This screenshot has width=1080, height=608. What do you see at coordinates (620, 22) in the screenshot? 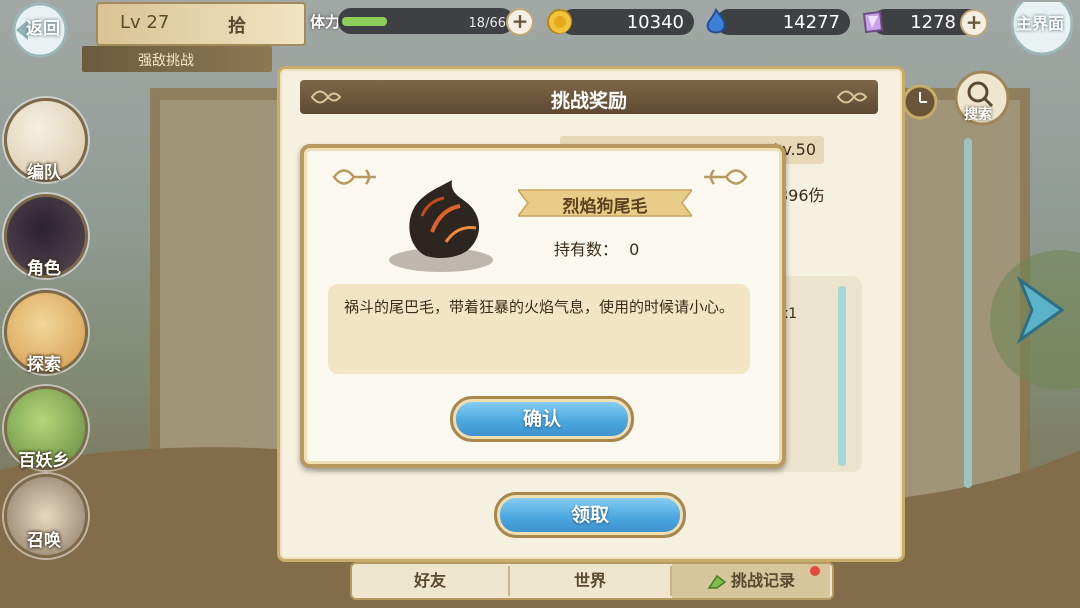
I see `gold-counter: 10340` at bounding box center [620, 22].